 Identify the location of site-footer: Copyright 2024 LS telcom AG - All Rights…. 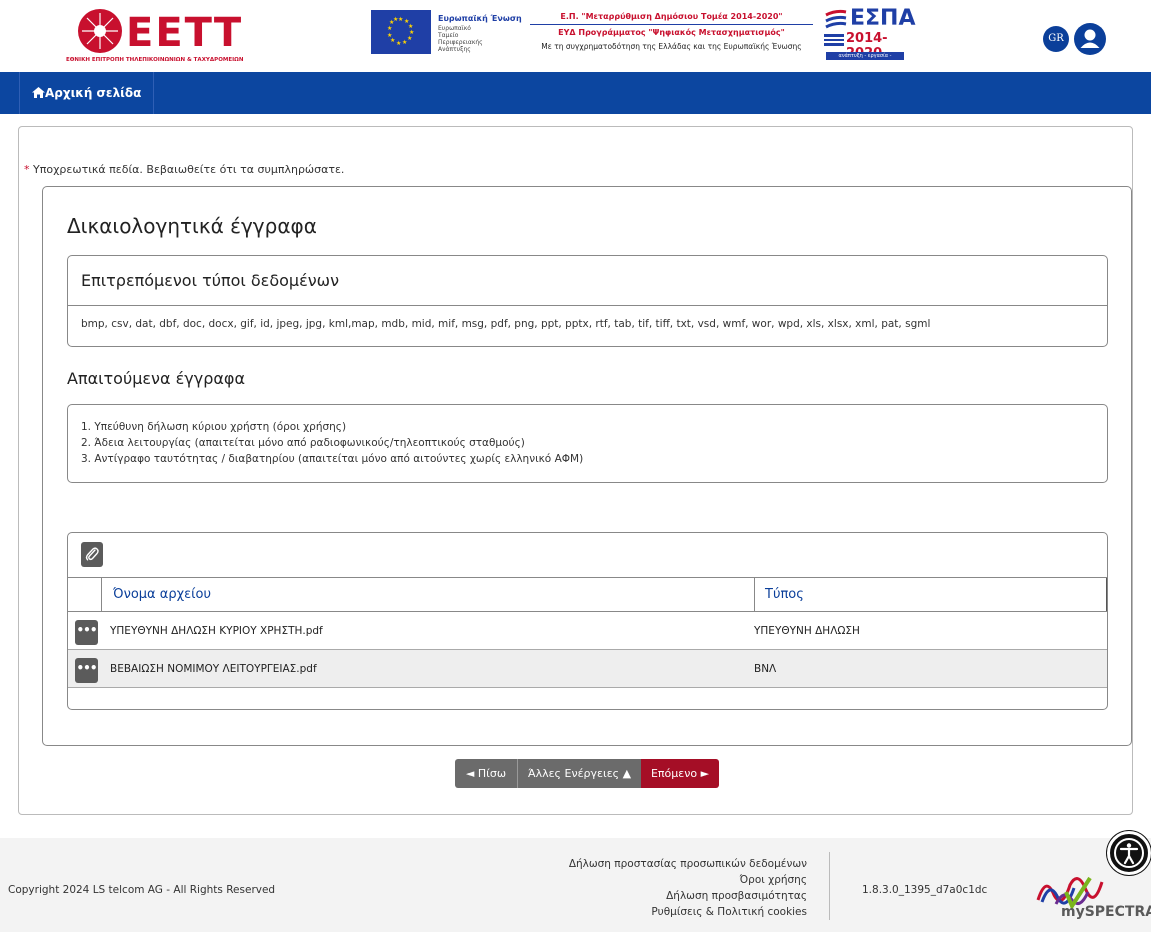
(575, 885).